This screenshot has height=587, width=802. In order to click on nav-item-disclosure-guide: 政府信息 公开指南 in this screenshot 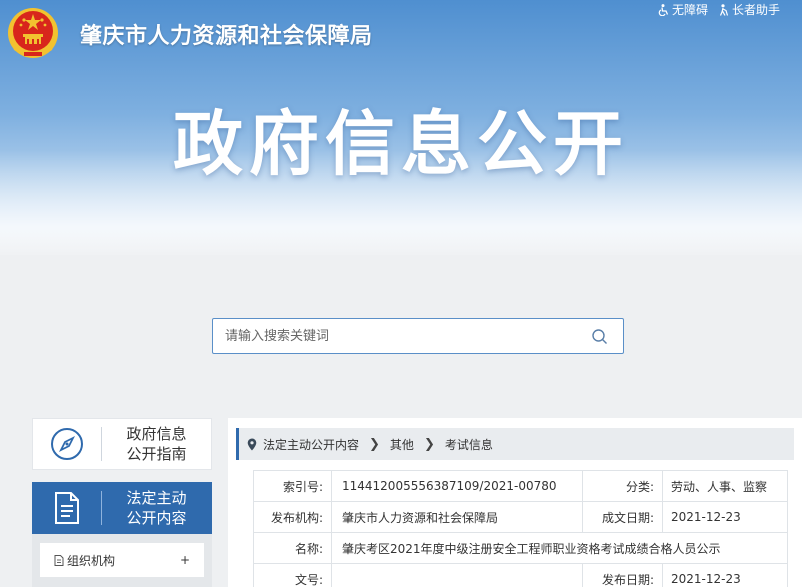, I will do `click(122, 444)`.